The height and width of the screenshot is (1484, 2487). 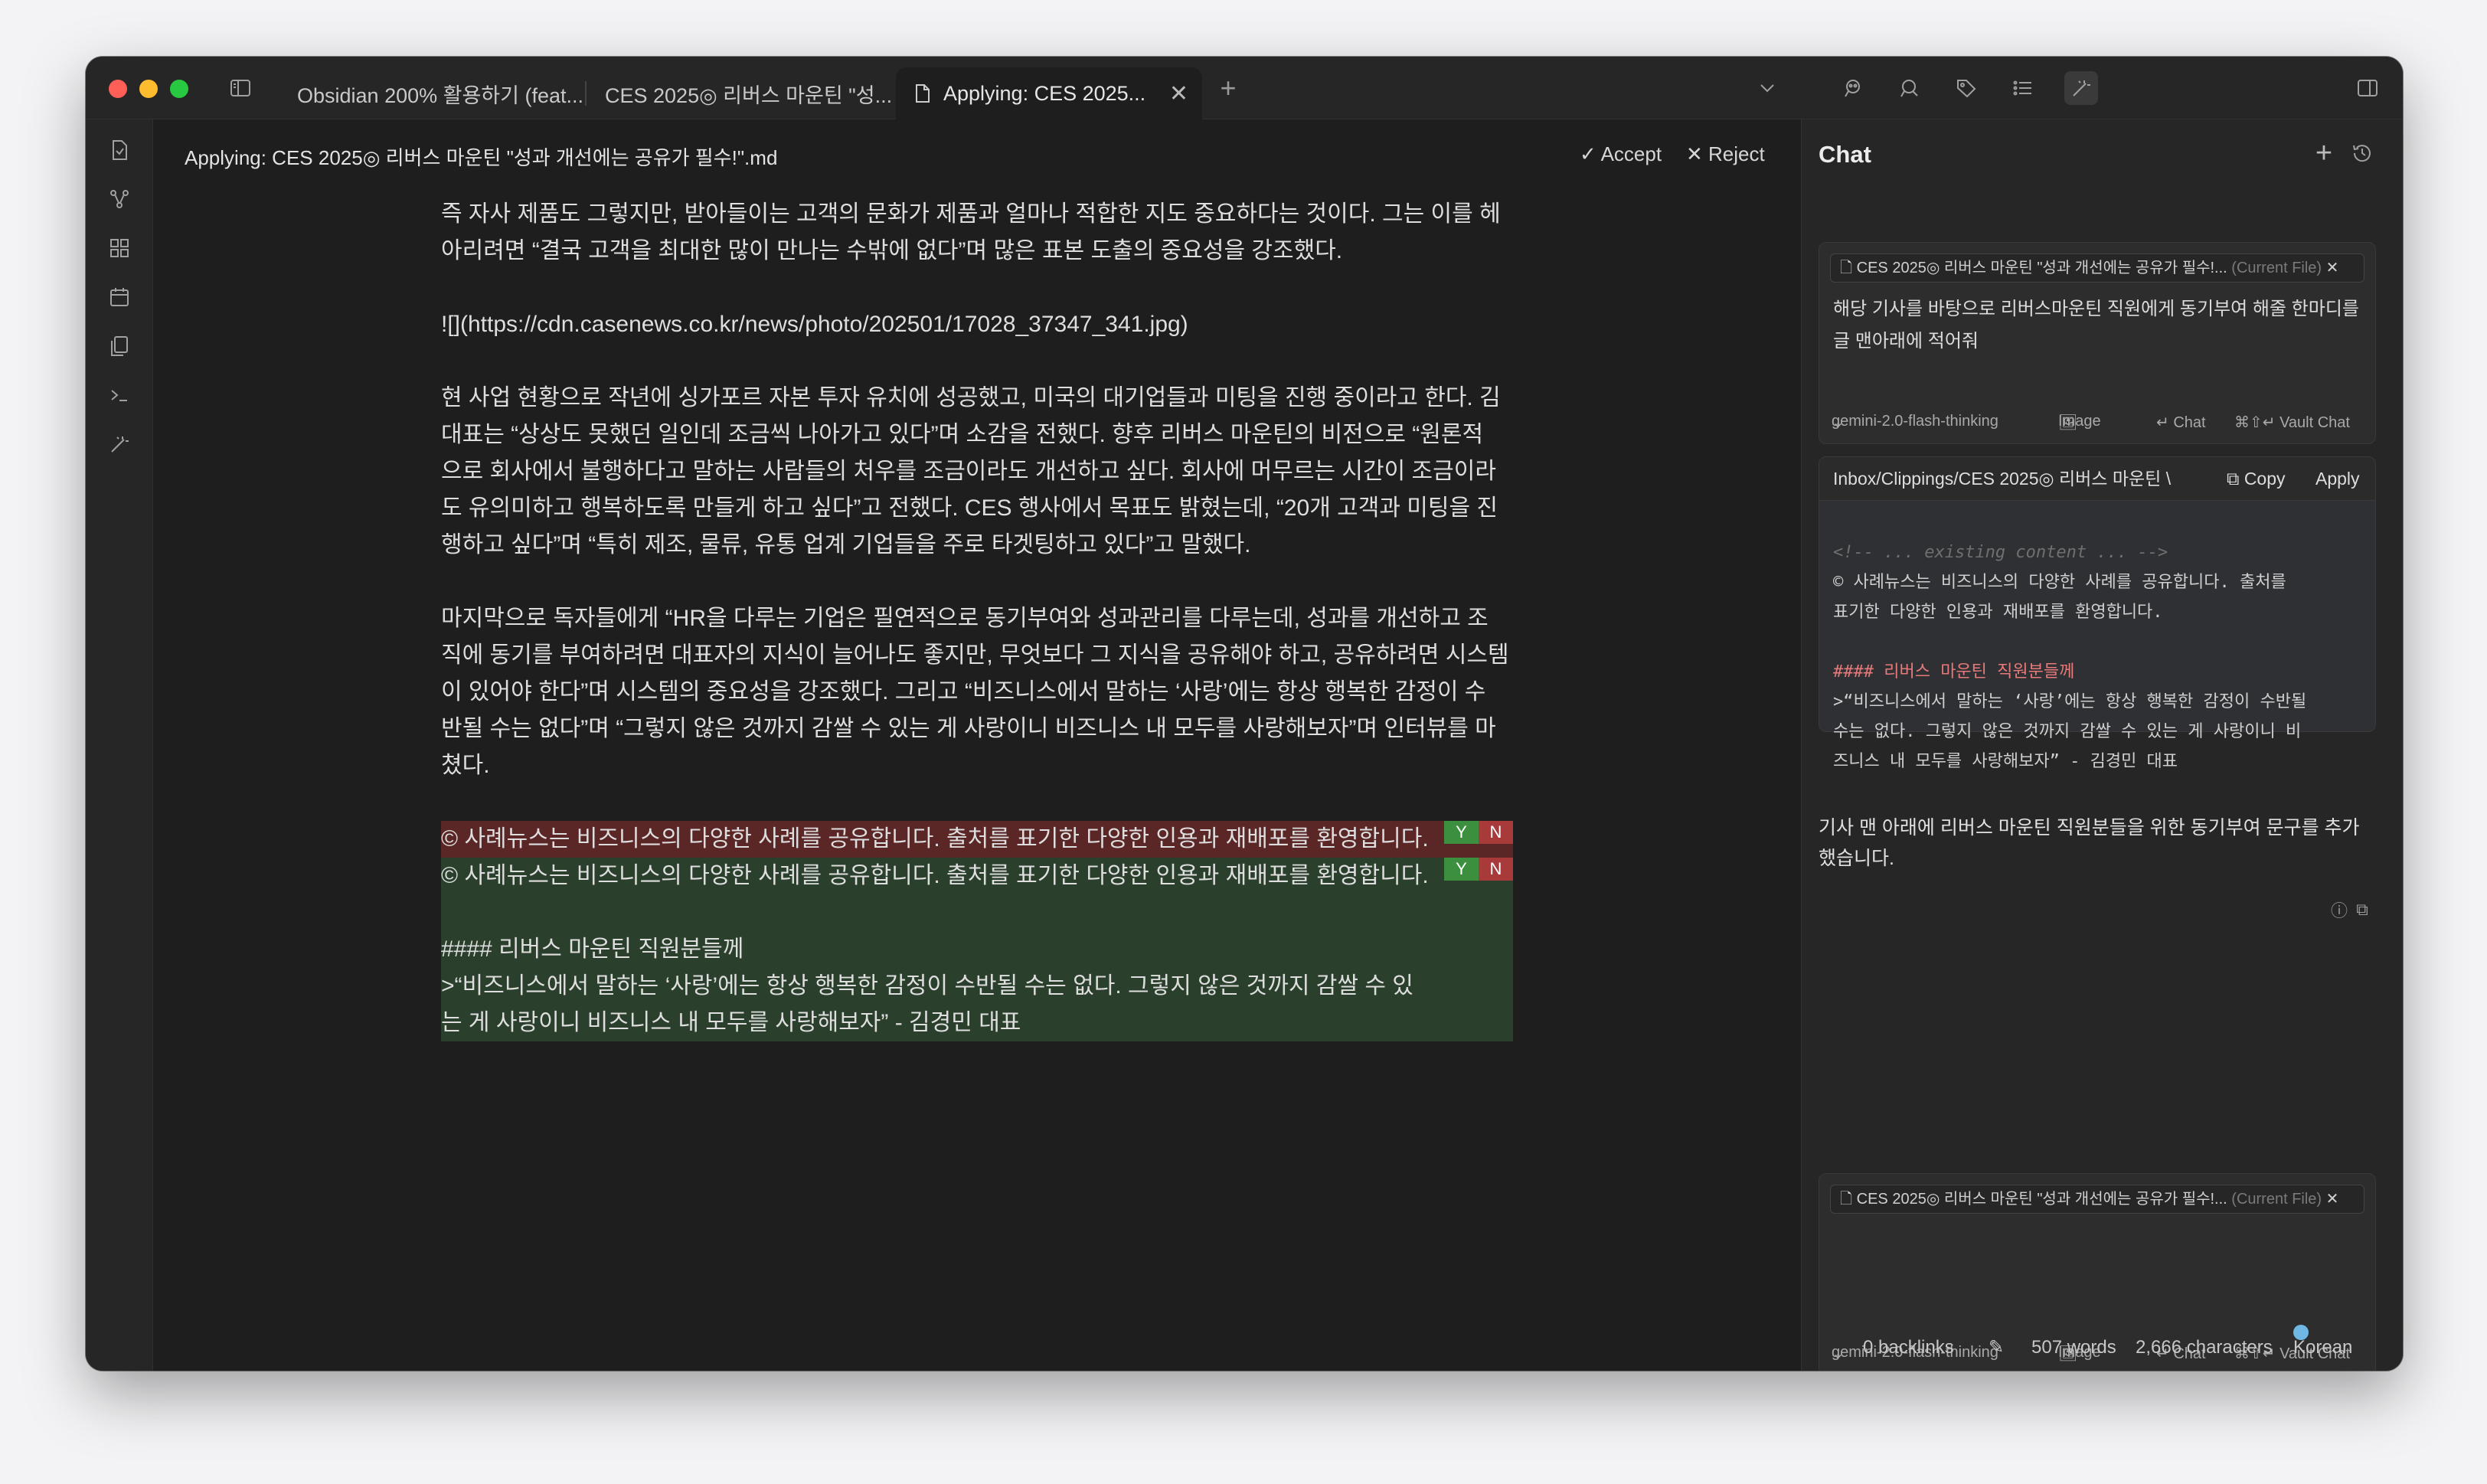 I want to click on check-icon: ✓, so click(x=1590, y=153).